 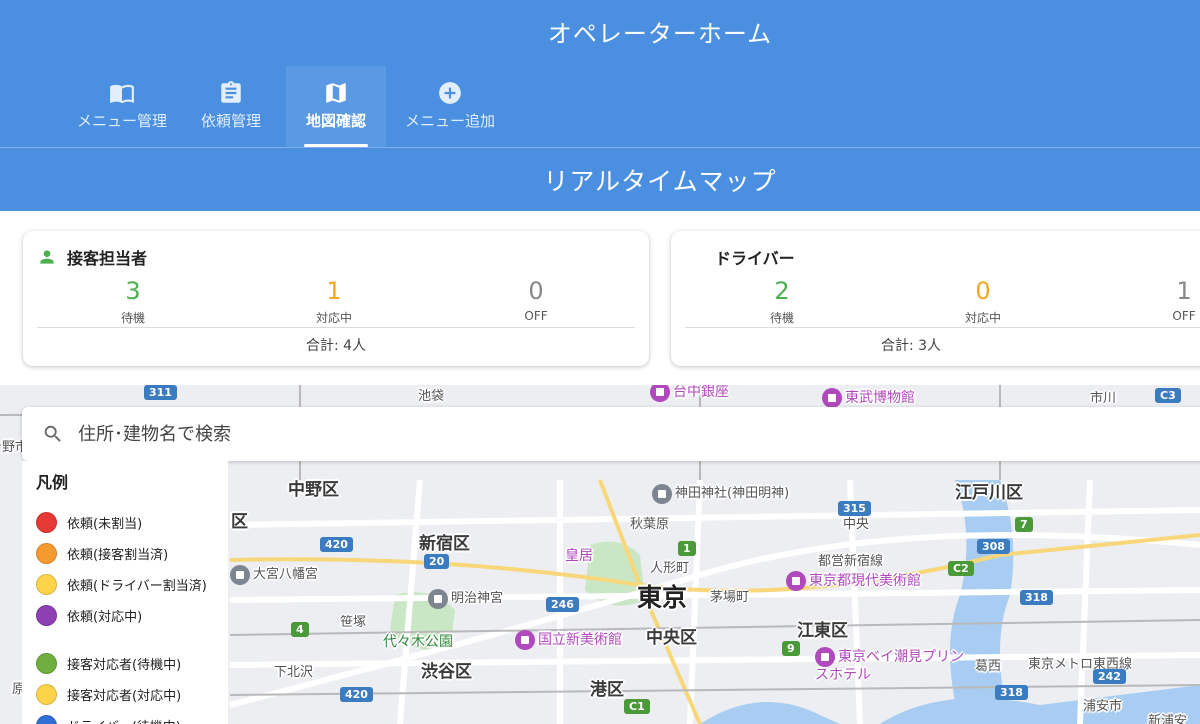 What do you see at coordinates (1168, 395) in the screenshot?
I see `route-shield: C3` at bounding box center [1168, 395].